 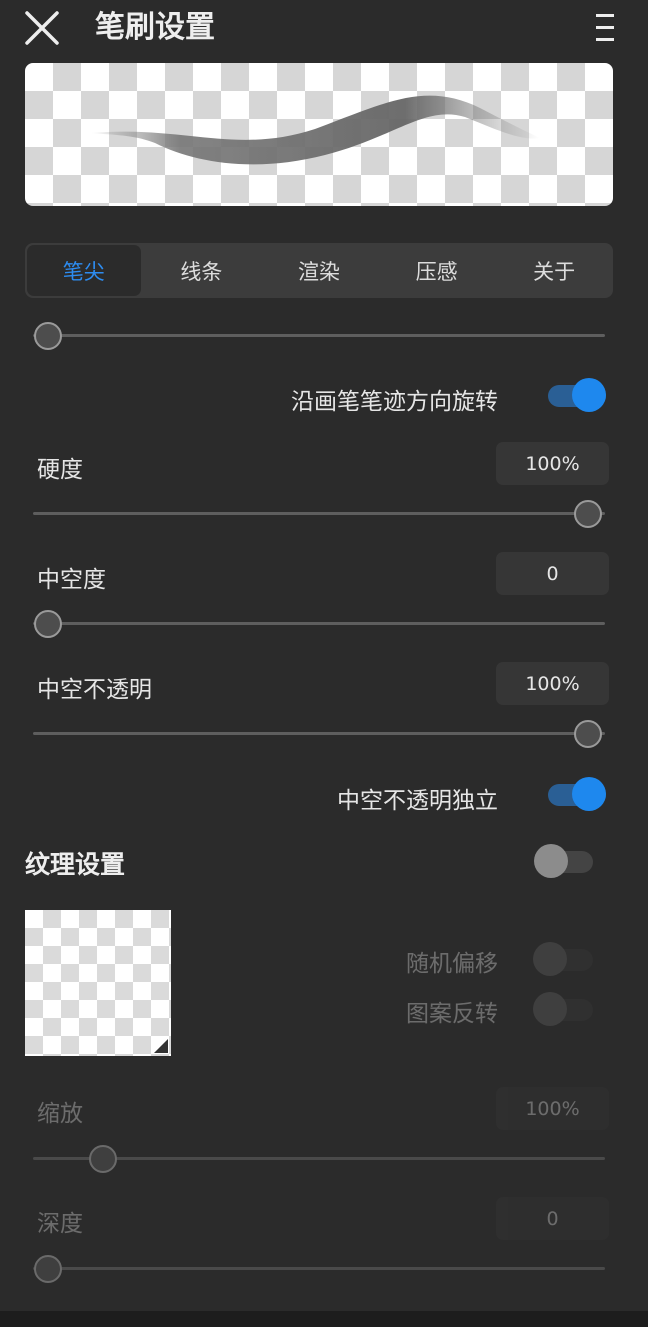 I want to click on hardness-label: 硬度, so click(x=60, y=470).